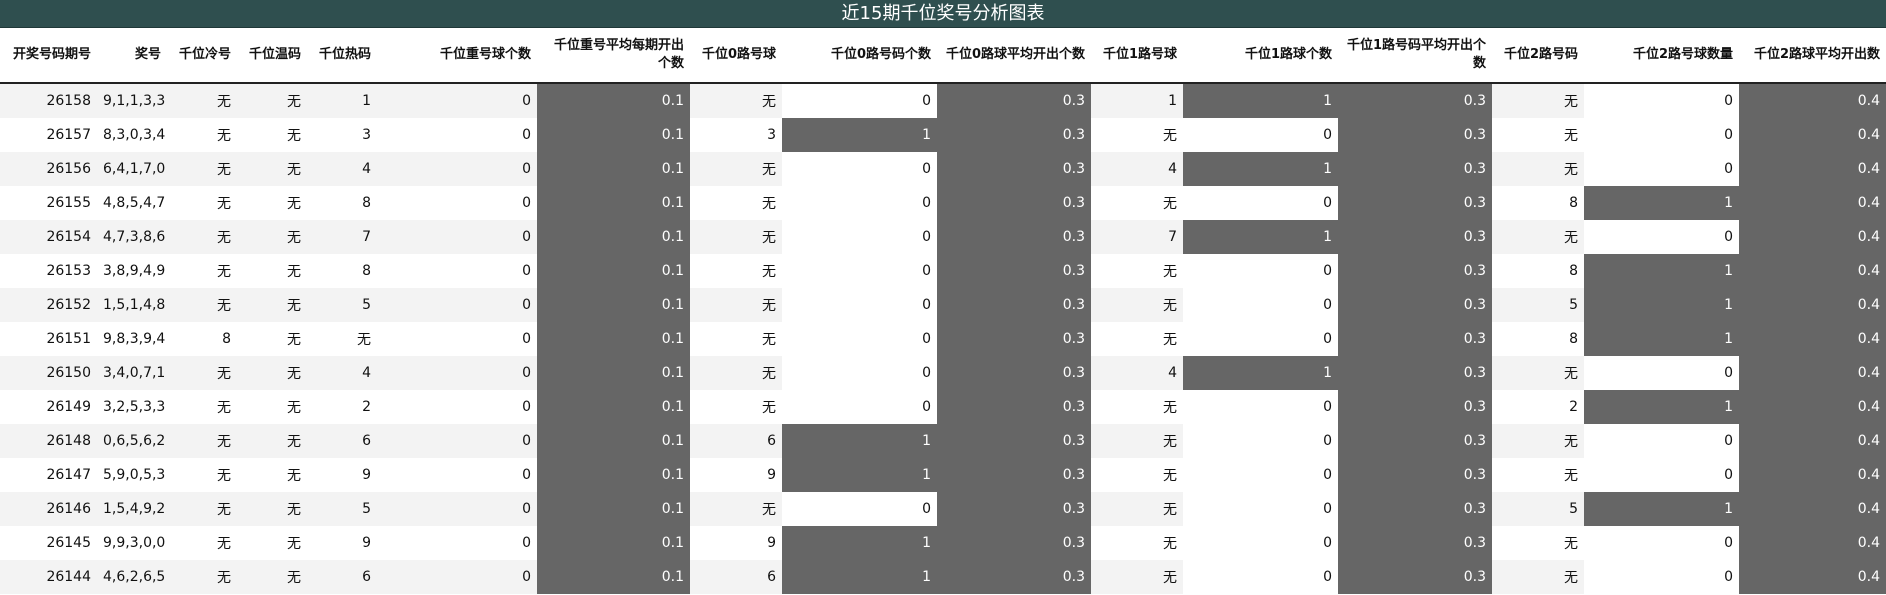 Image resolution: width=1886 pixels, height=595 pixels. Describe the element at coordinates (132, 271) in the screenshot. I see `table-cell: 3,8,9,4,9` at that location.